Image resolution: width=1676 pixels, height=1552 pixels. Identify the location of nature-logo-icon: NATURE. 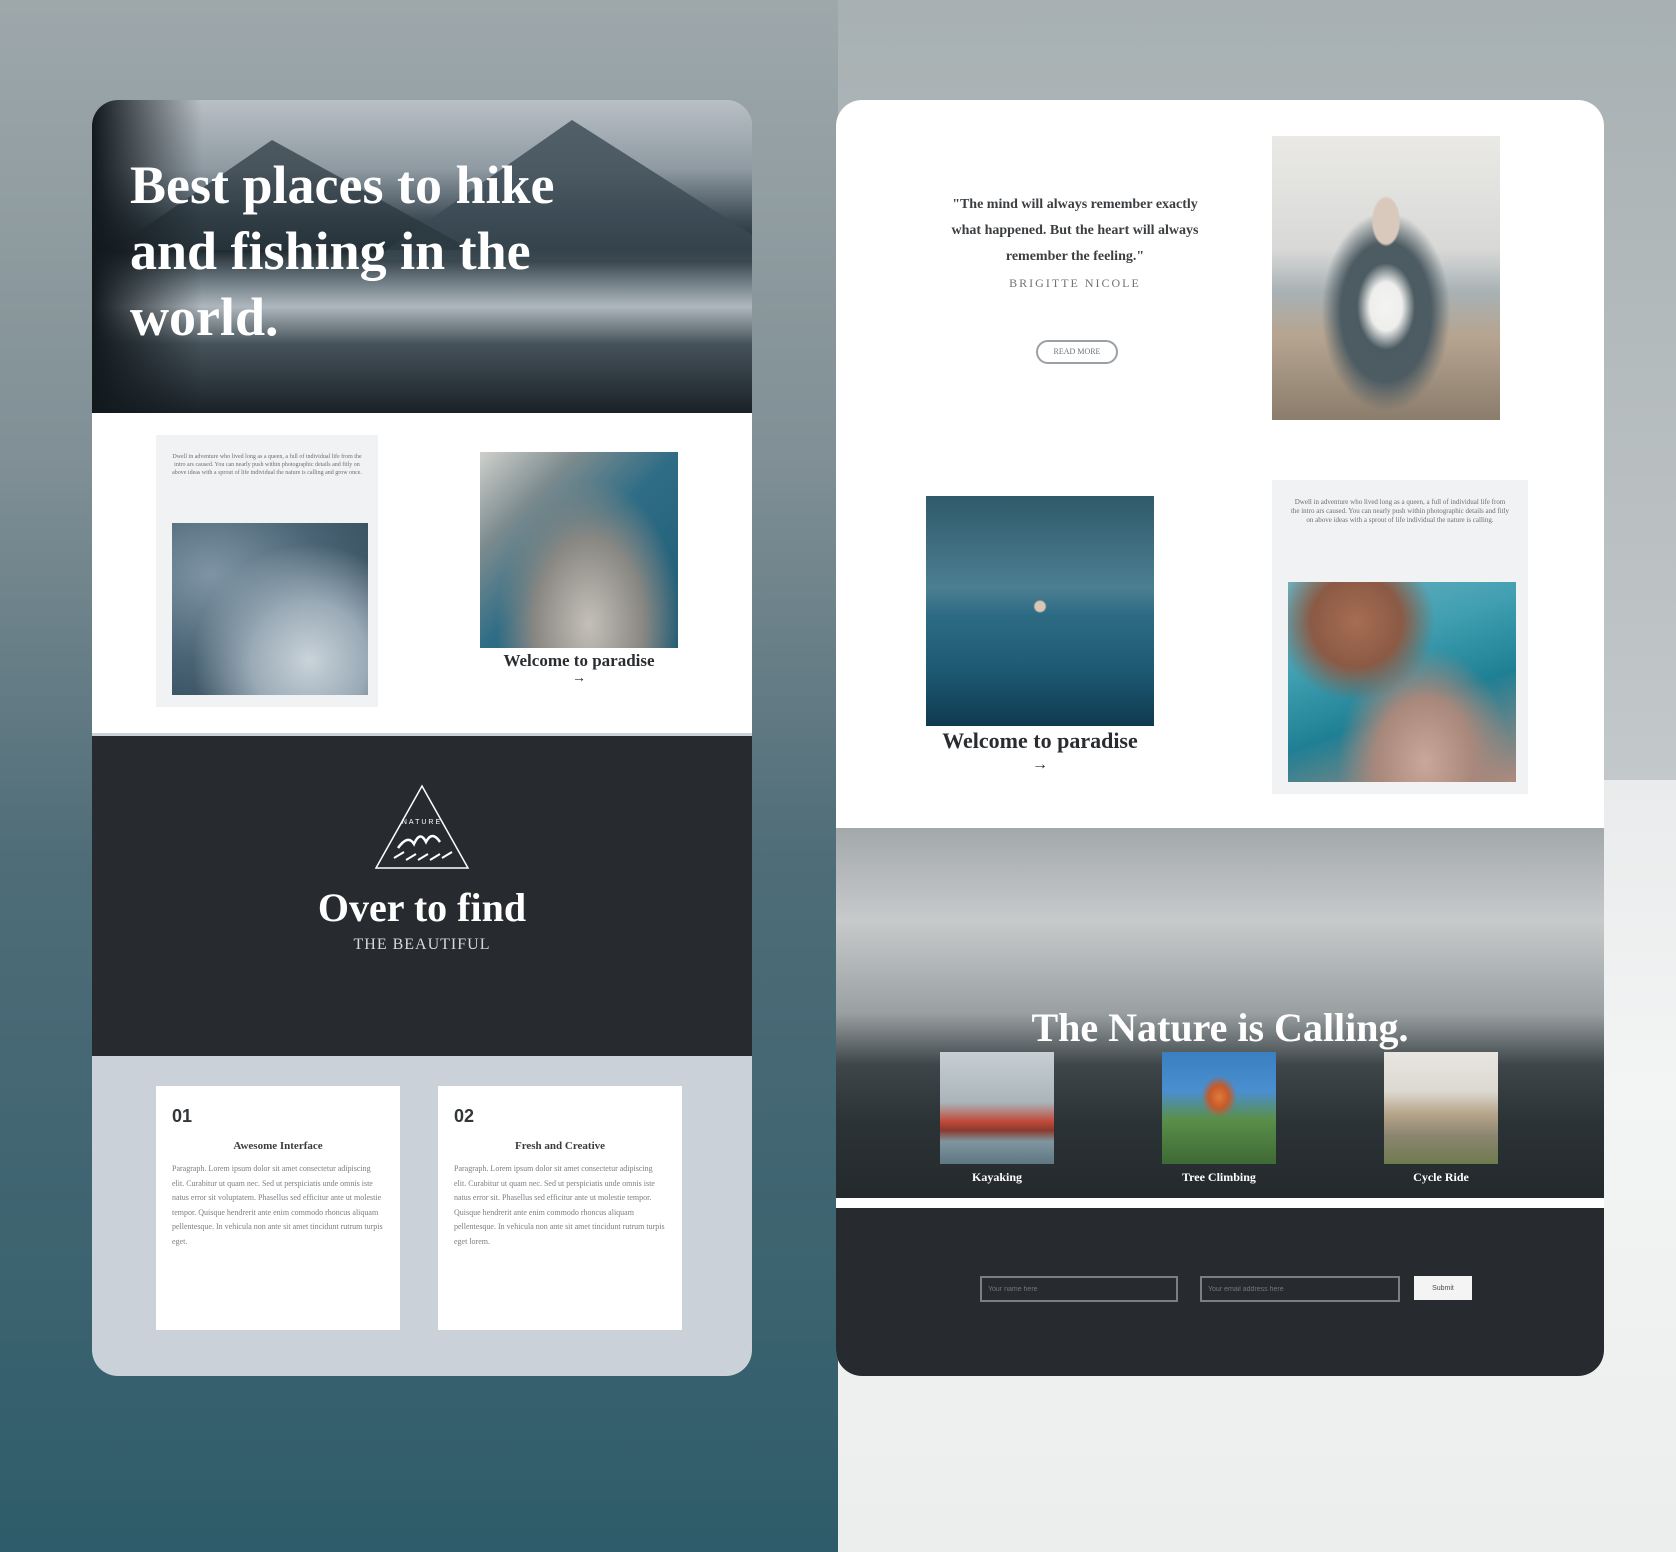
(422, 826).